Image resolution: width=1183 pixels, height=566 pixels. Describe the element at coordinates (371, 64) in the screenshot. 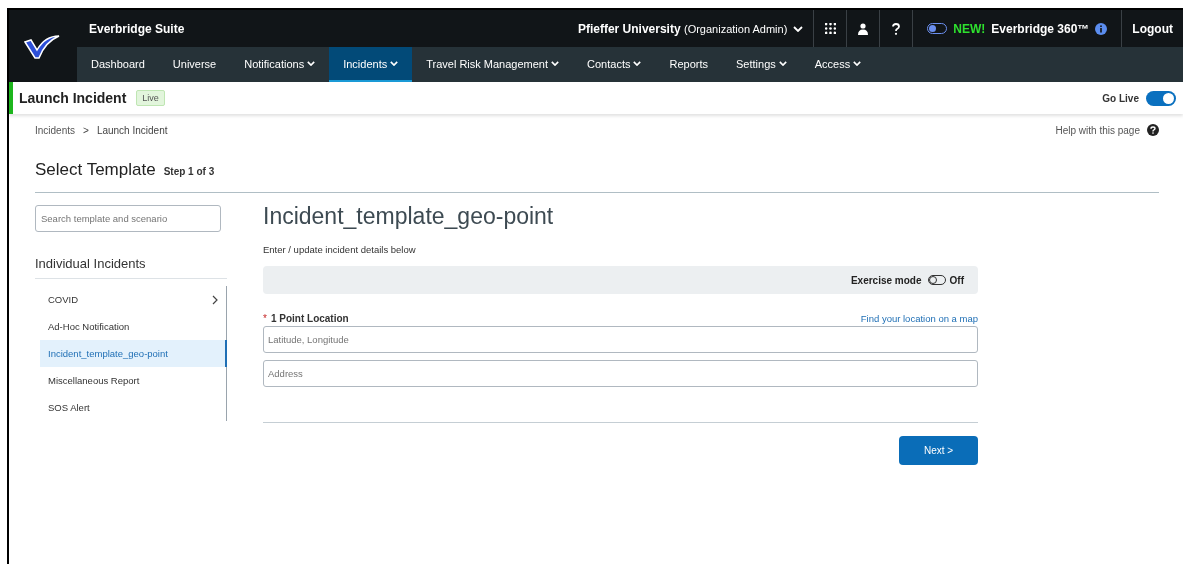

I see `nav-tab: Incidents` at that location.